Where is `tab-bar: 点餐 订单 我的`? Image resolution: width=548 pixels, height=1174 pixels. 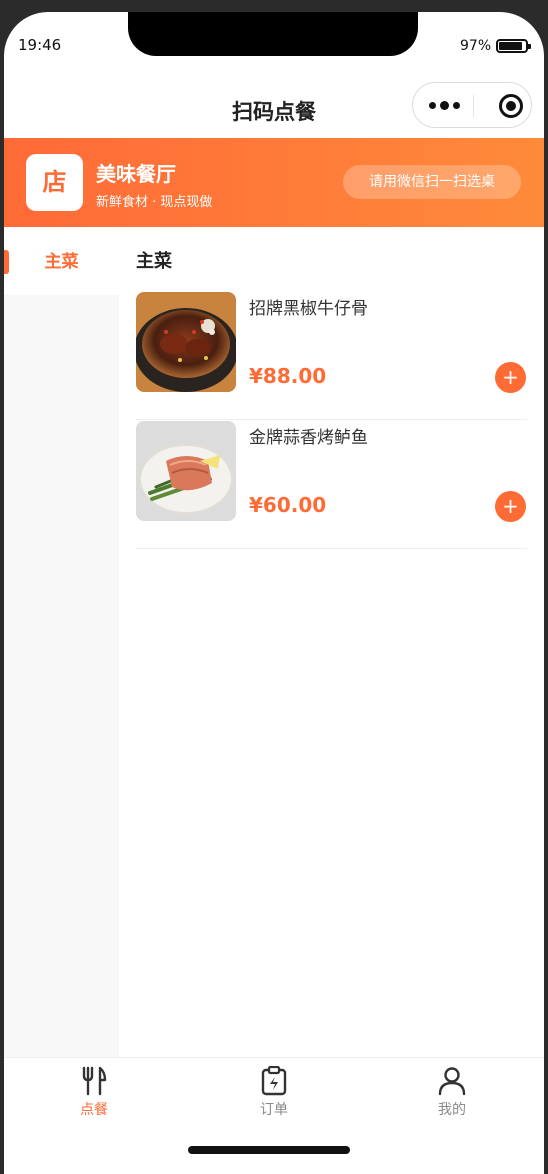
tab-bar: 点餐 订单 我的 is located at coordinates (274, 1115).